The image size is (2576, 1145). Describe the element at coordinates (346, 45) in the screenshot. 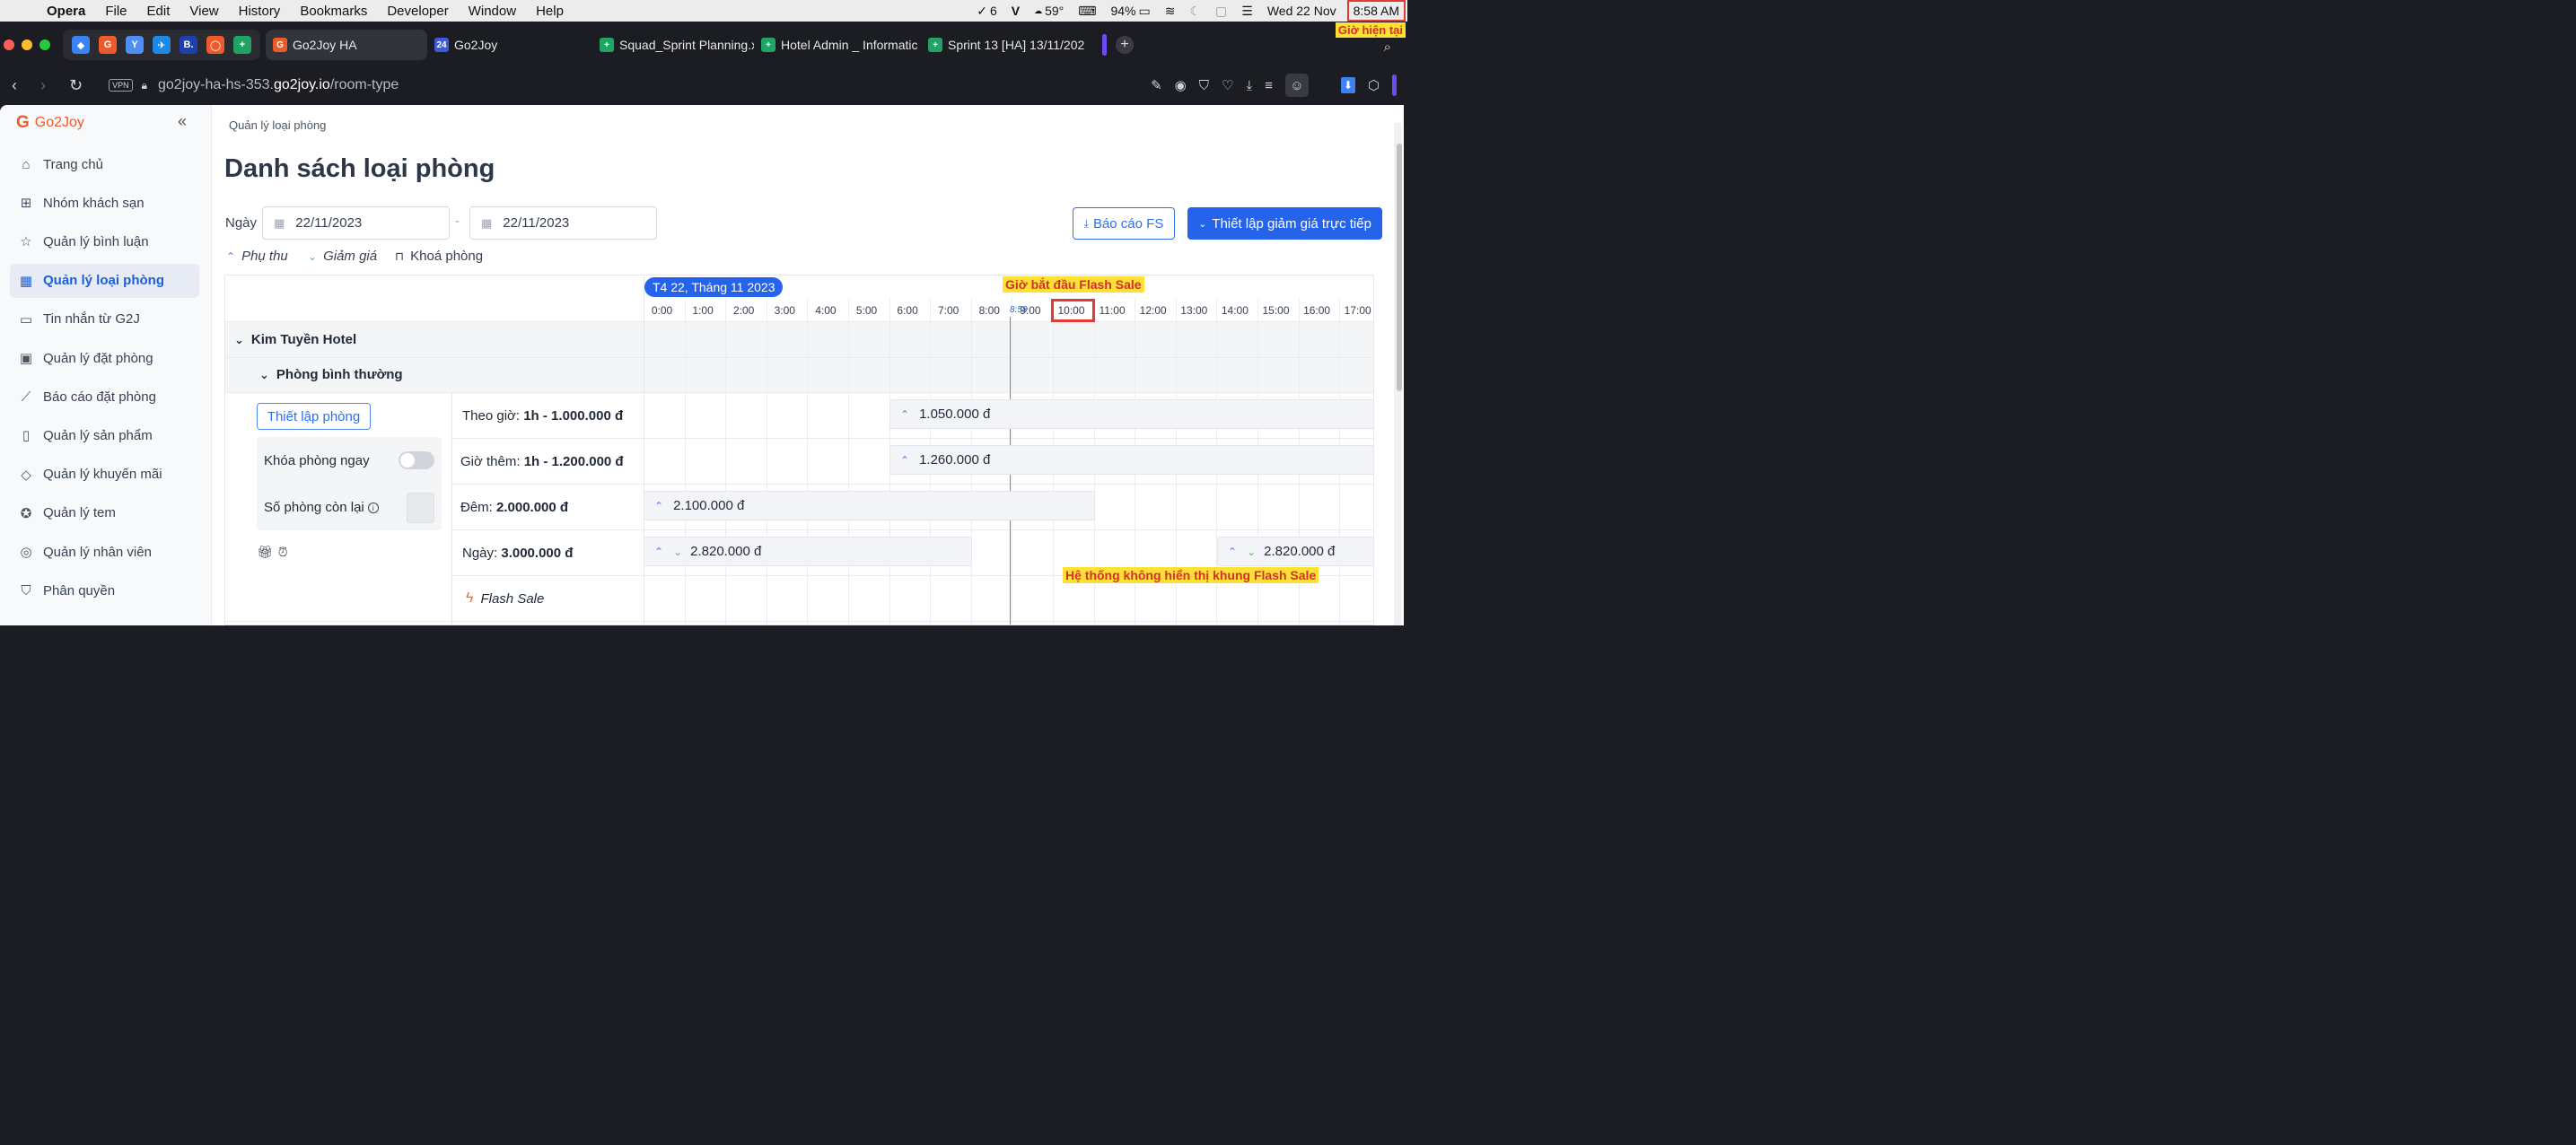

I see `browser-tab: G Go2Joy HA` at that location.